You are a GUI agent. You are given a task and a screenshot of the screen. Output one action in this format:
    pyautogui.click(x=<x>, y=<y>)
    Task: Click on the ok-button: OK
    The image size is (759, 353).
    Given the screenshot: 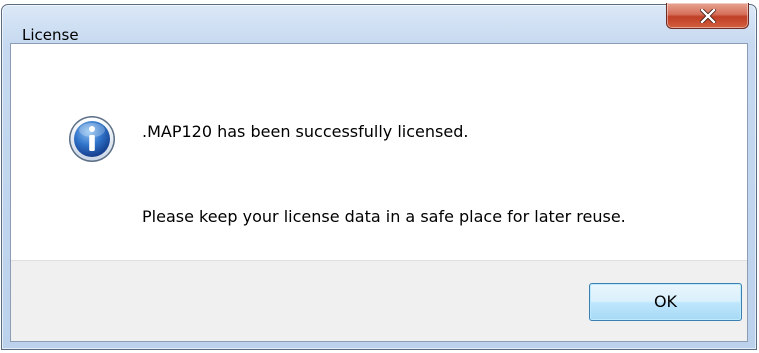 What is the action you would take?
    pyautogui.click(x=665, y=302)
    